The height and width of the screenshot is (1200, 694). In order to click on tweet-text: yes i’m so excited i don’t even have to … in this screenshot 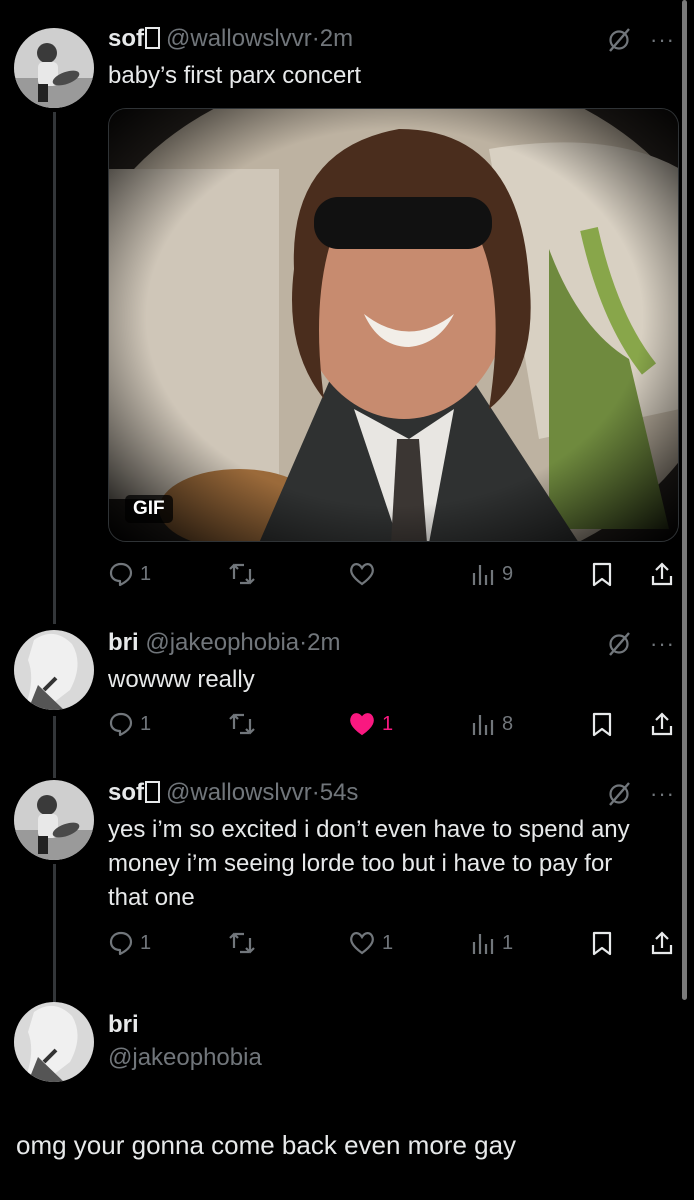, I will do `click(369, 863)`.